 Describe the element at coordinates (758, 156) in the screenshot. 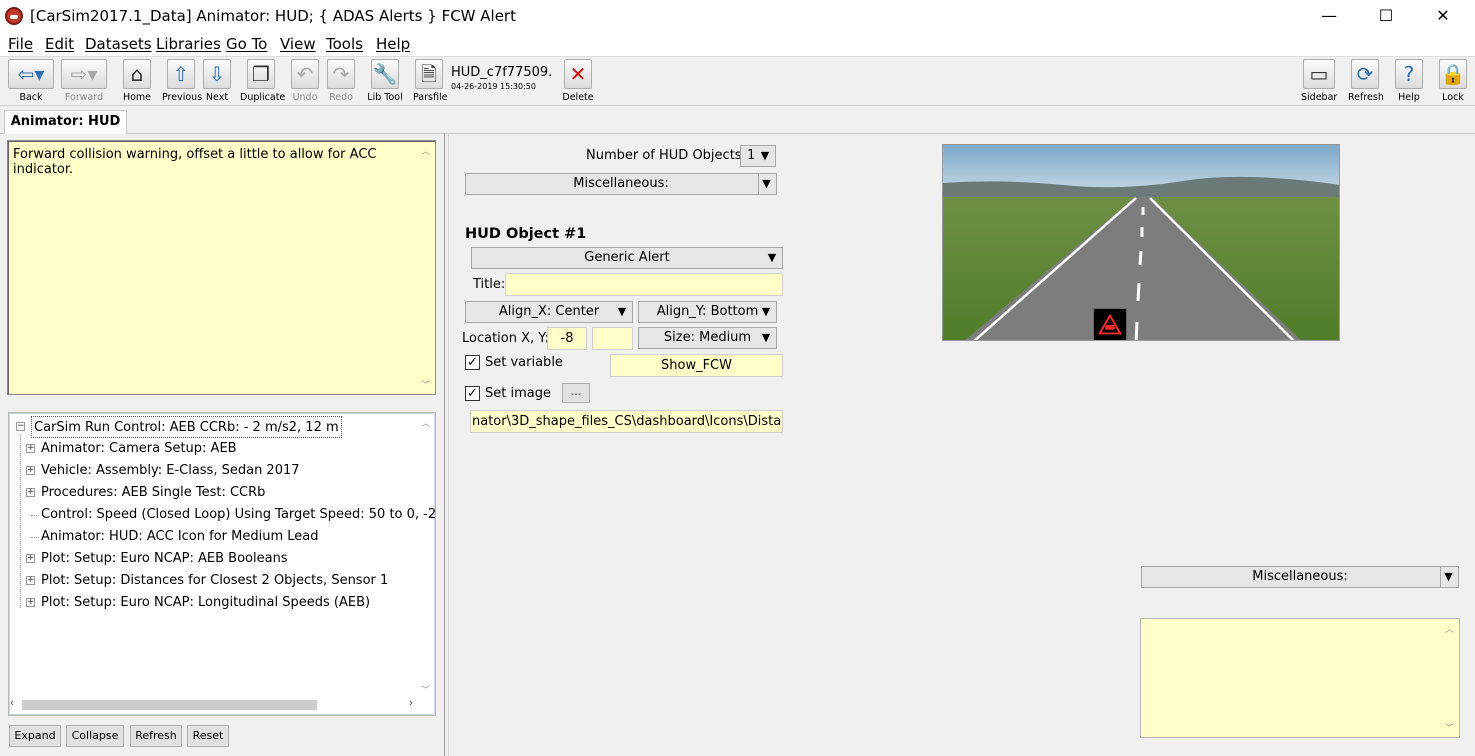

I see `num-hud-objects-dropdown: 1 ▼` at that location.